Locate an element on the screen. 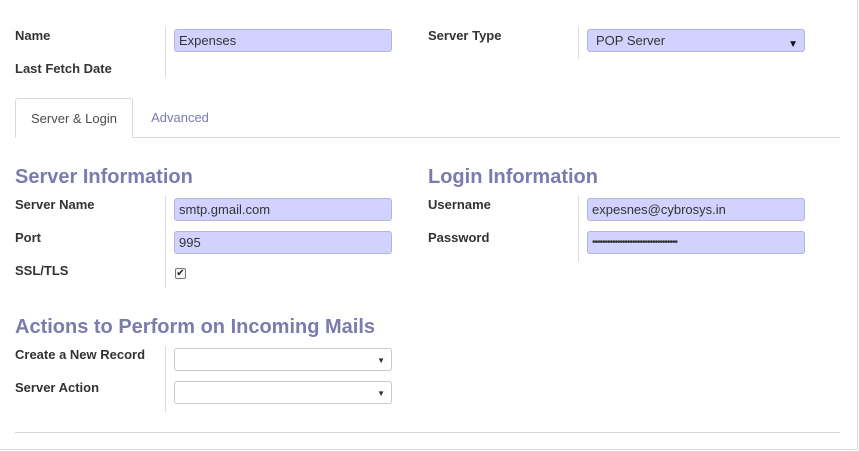 The height and width of the screenshot is (451, 859). ssl-tls-label: SSL/TLS is located at coordinates (42, 270).